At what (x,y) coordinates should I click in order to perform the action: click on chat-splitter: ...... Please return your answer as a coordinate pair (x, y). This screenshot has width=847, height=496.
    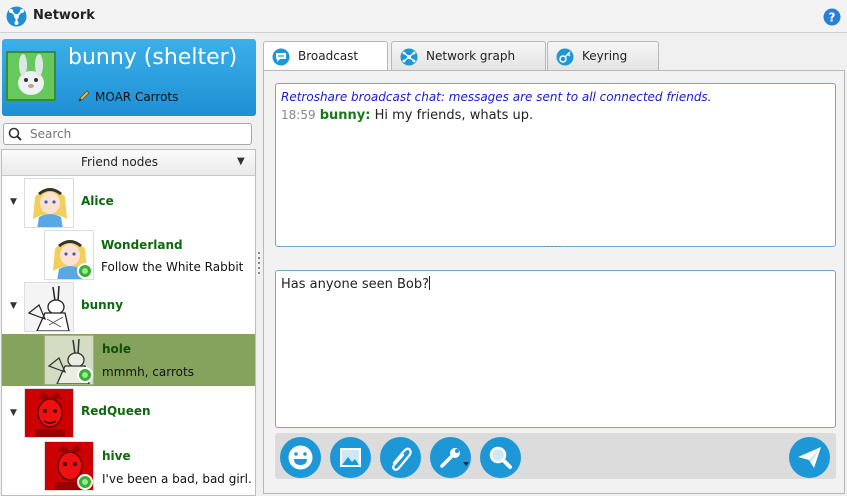
    Looking at the image, I should click on (552, 245).